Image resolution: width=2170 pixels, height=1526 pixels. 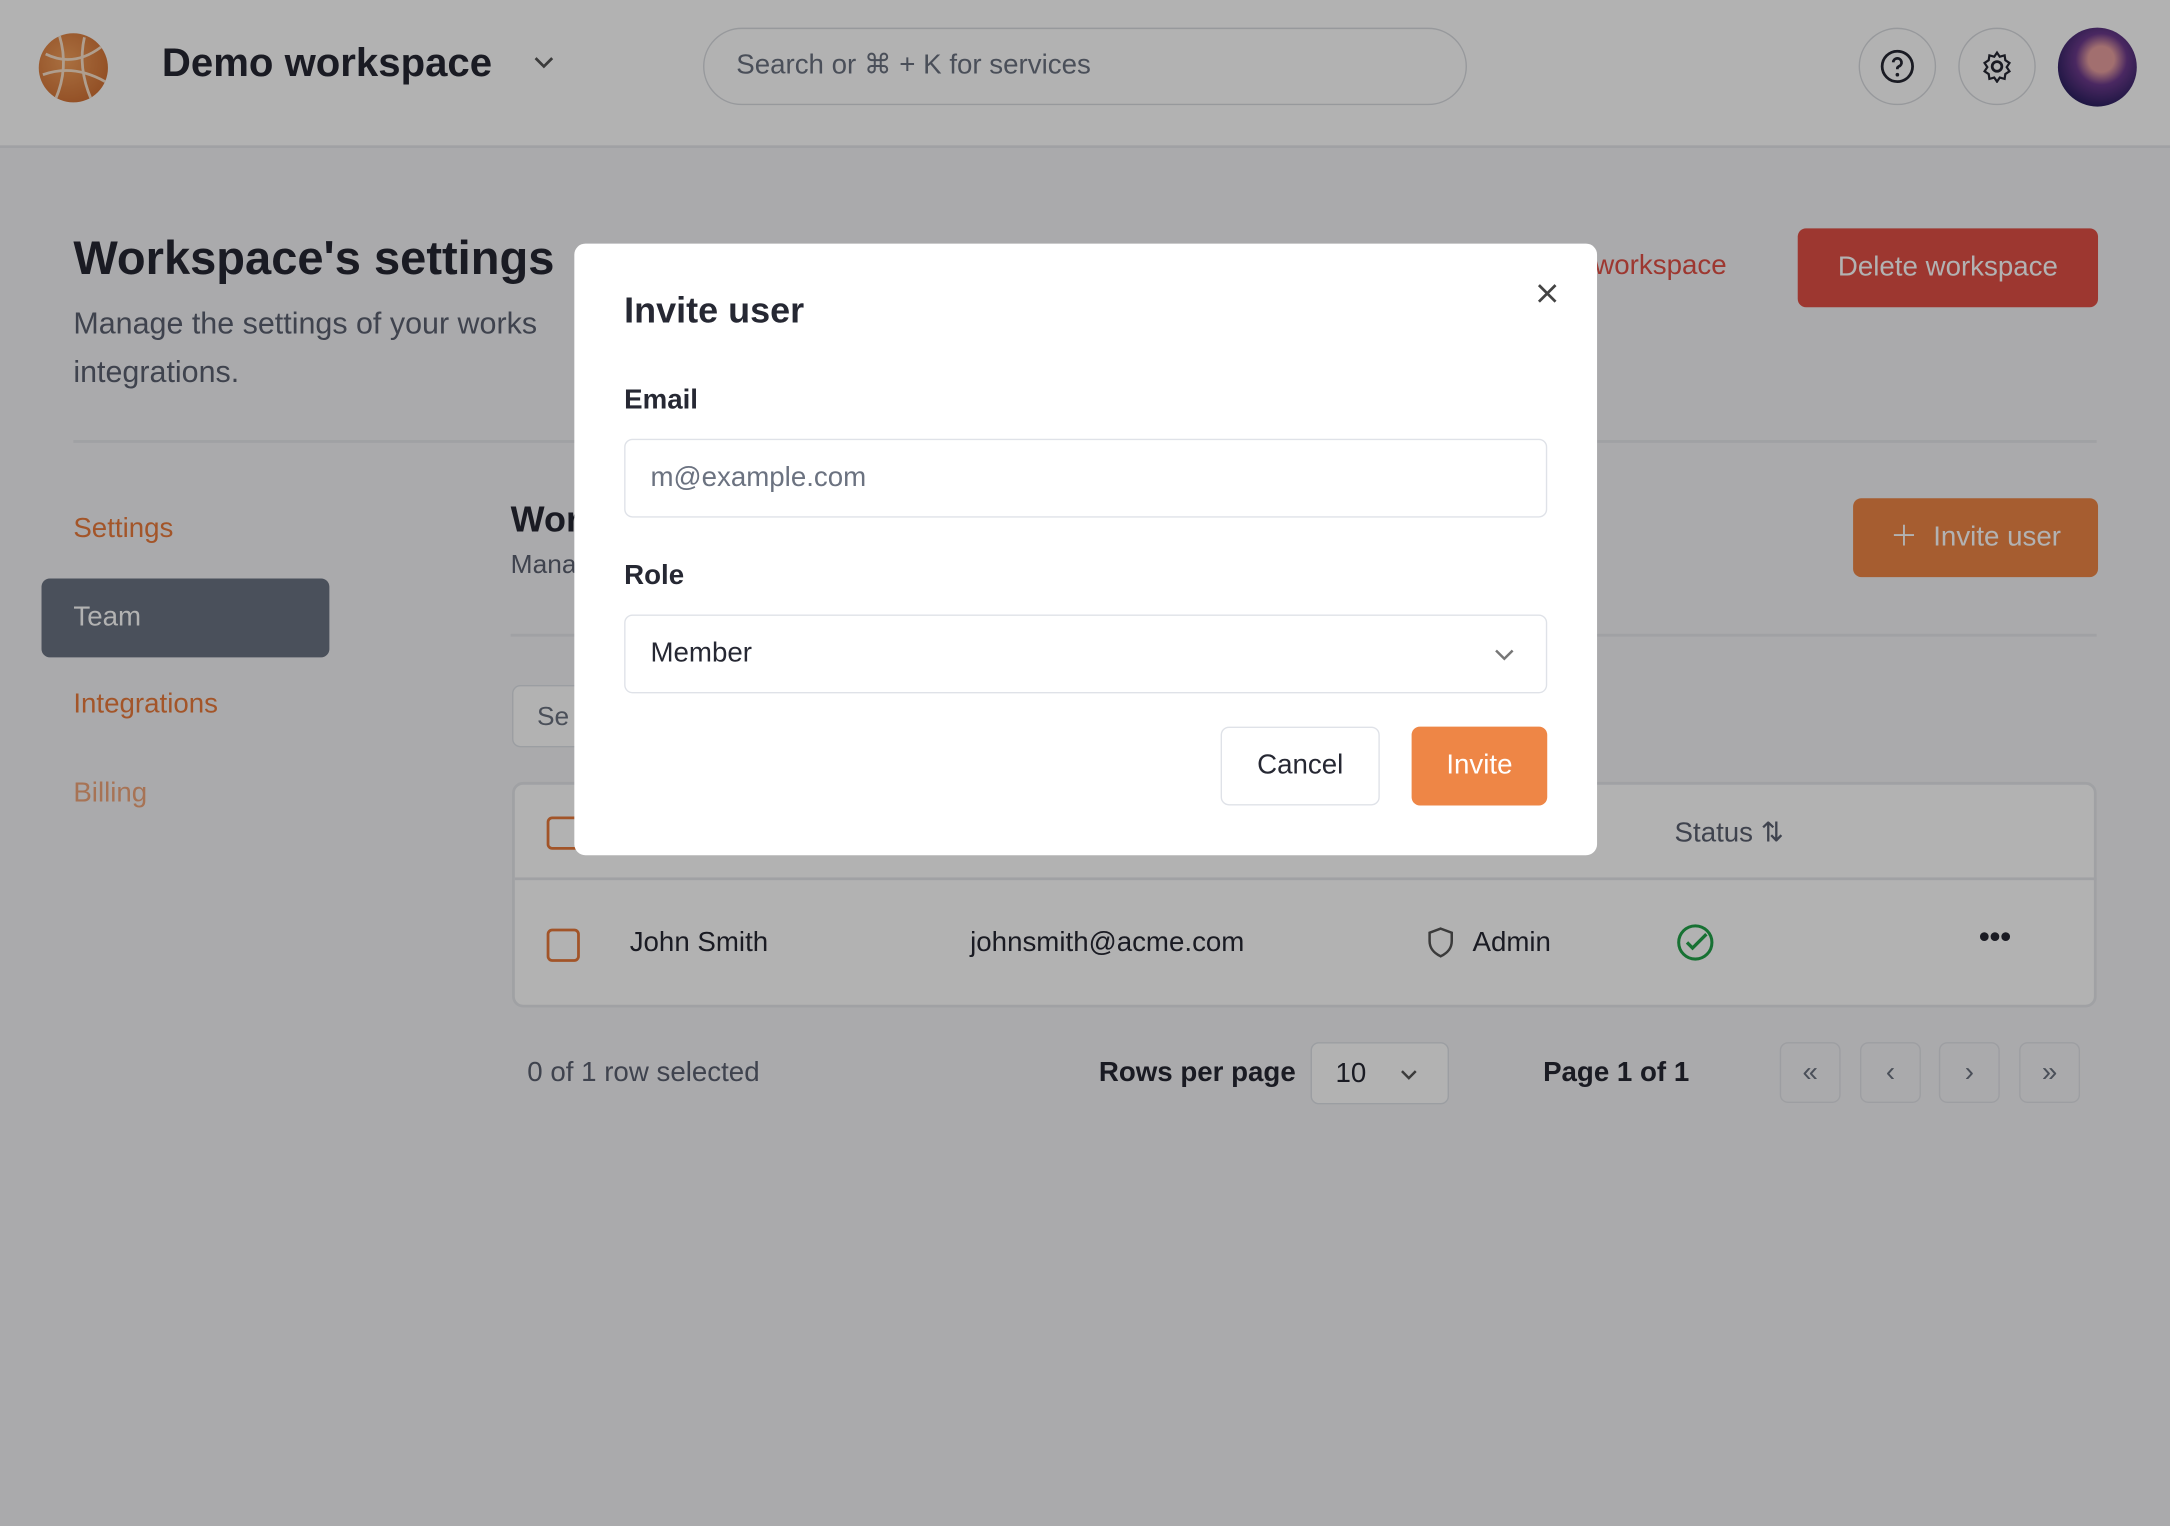 What do you see at coordinates (701, 653) in the screenshot?
I see `role-value: Member` at bounding box center [701, 653].